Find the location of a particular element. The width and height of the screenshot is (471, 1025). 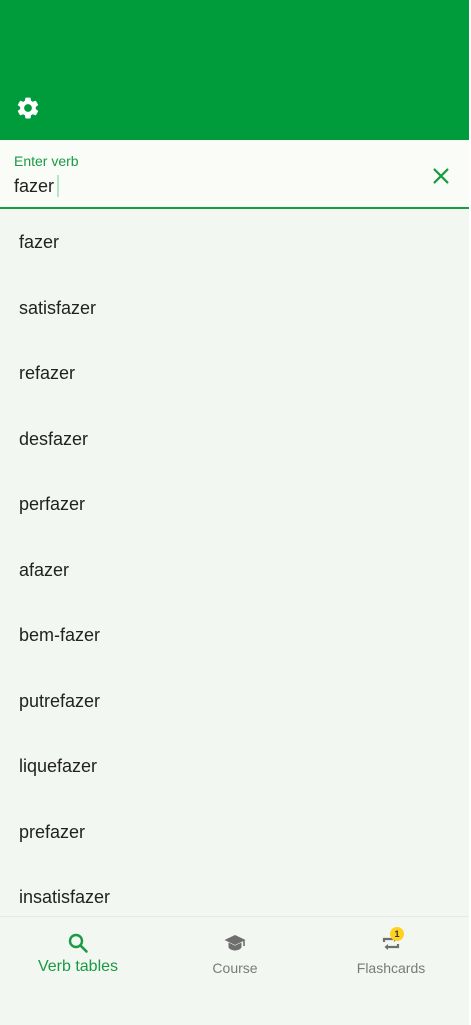

result-item: fazer is located at coordinates (234, 243).